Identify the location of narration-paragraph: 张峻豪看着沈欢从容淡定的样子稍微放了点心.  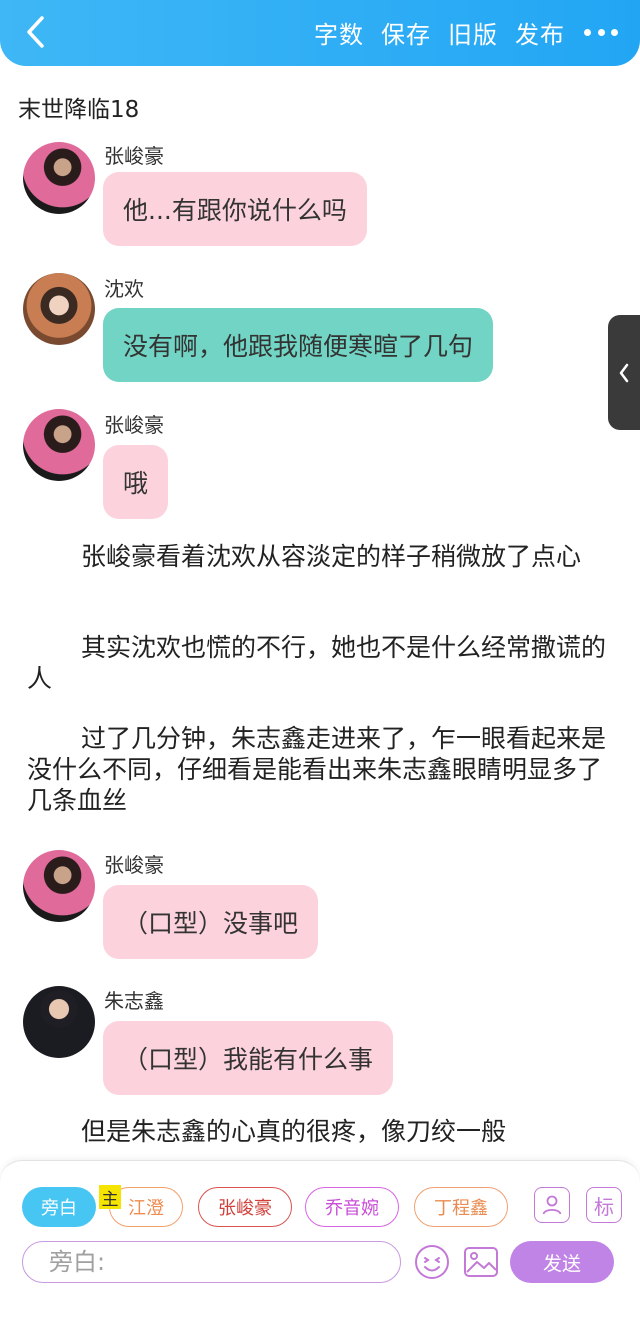
(331, 556).